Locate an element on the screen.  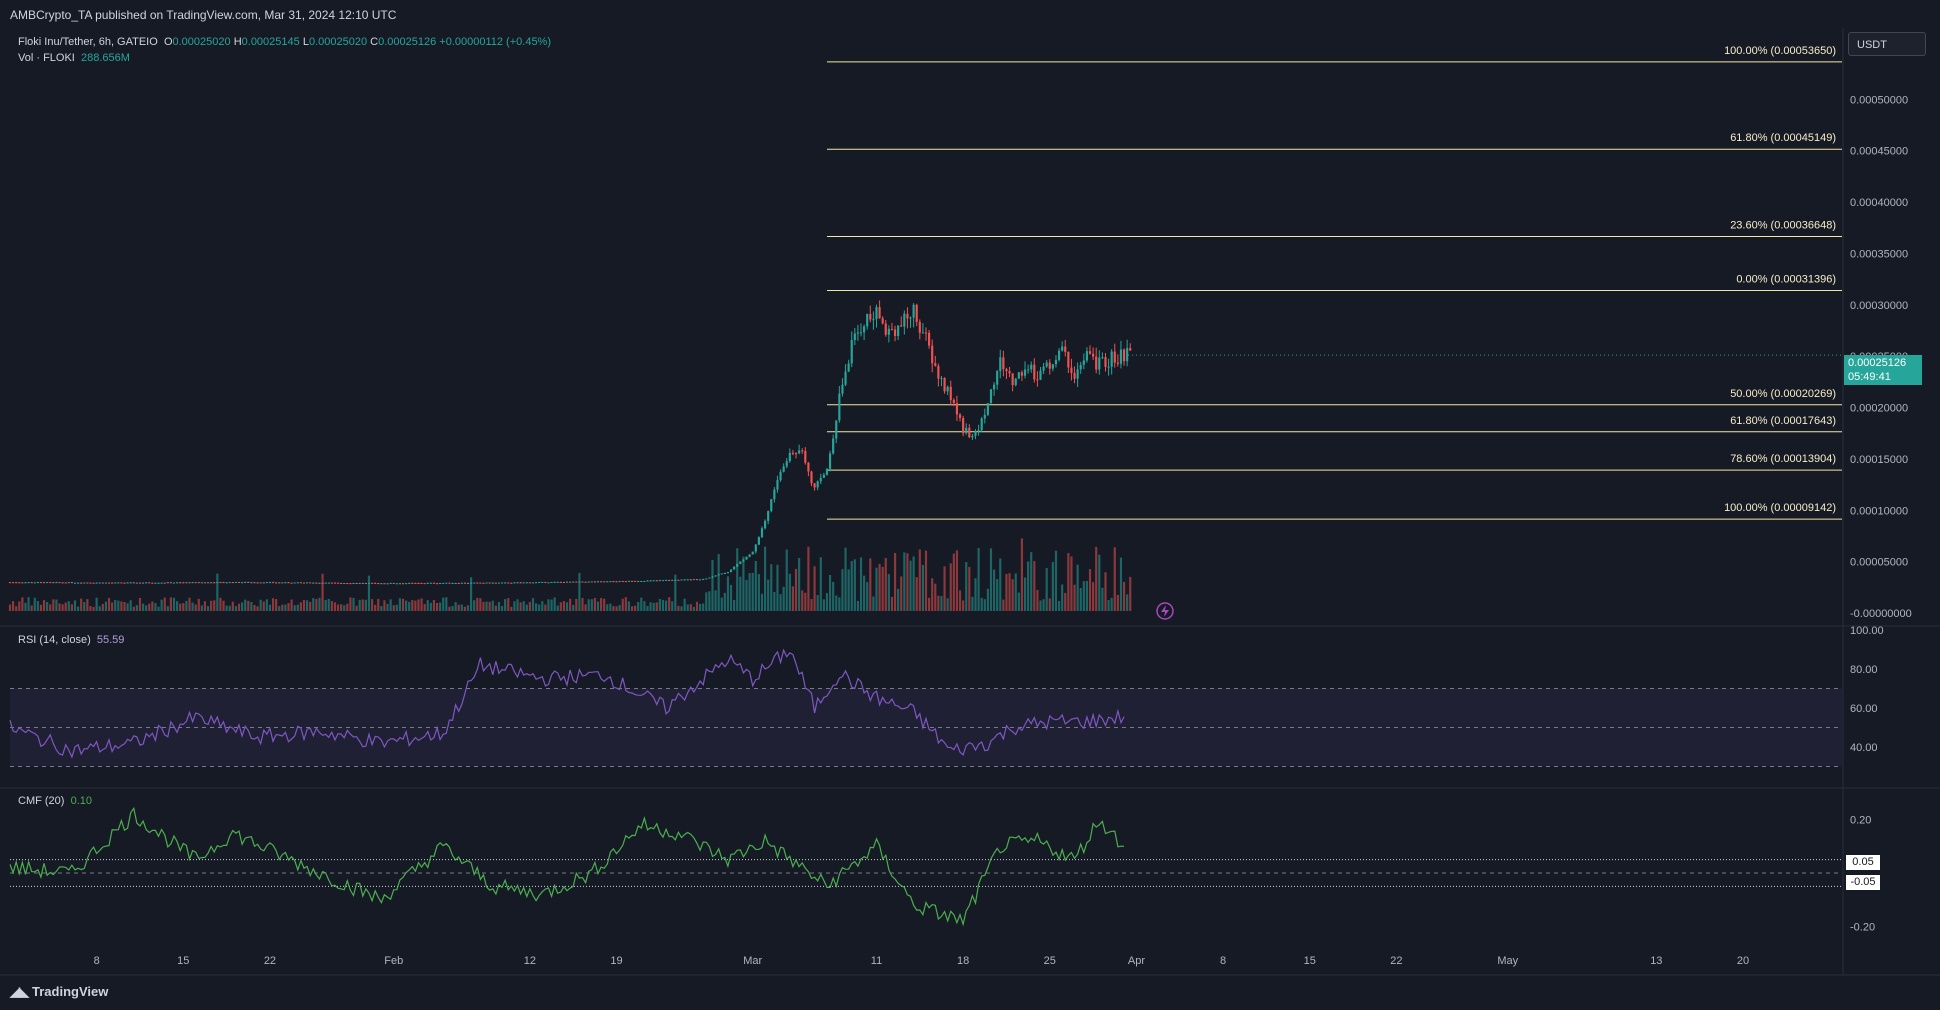
price-tick-label: 0.00020000 is located at coordinates (1879, 409).